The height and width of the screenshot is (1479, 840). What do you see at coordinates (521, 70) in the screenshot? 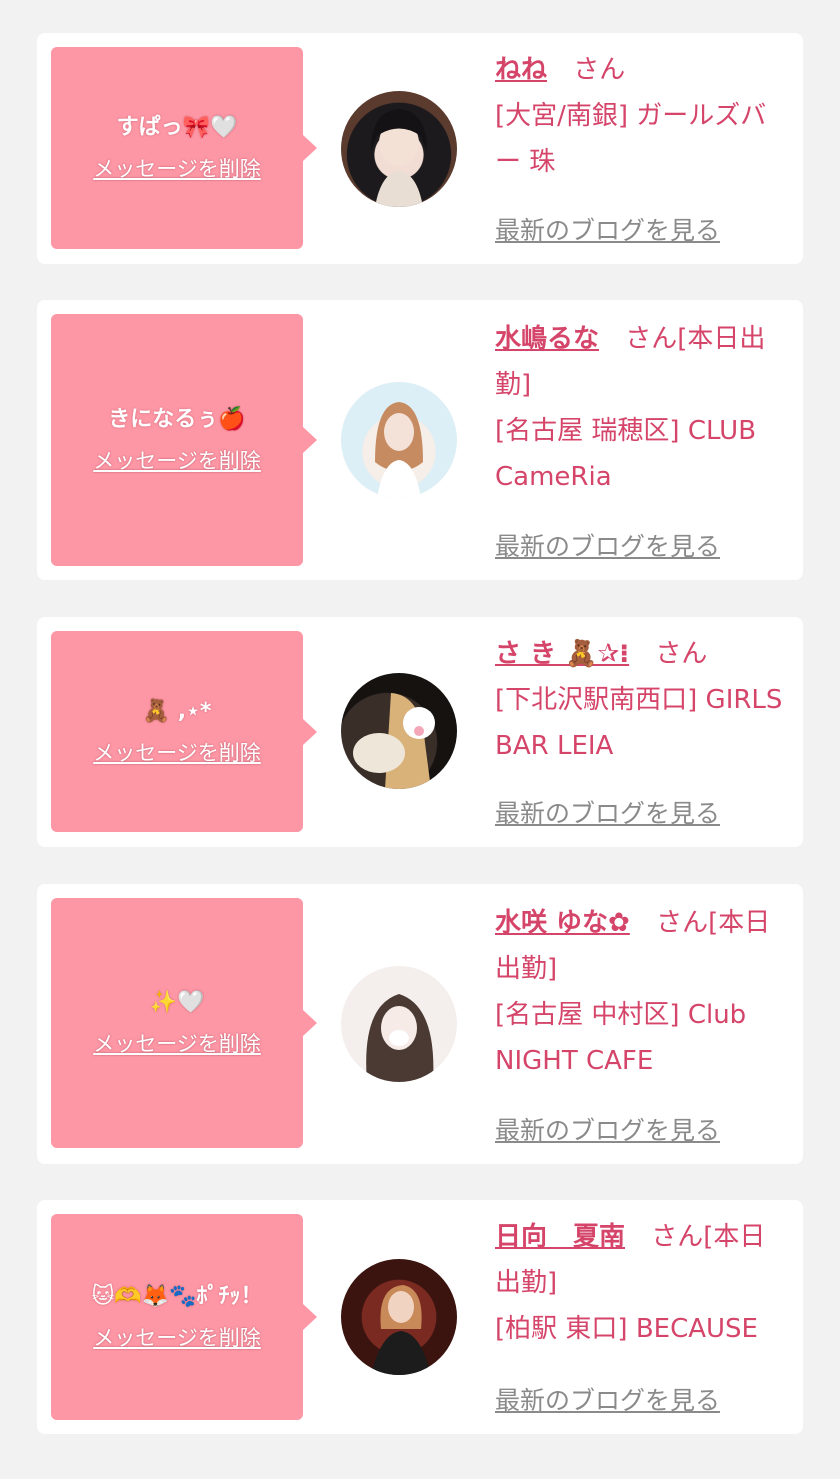
I see `user-name-link: ねね` at bounding box center [521, 70].